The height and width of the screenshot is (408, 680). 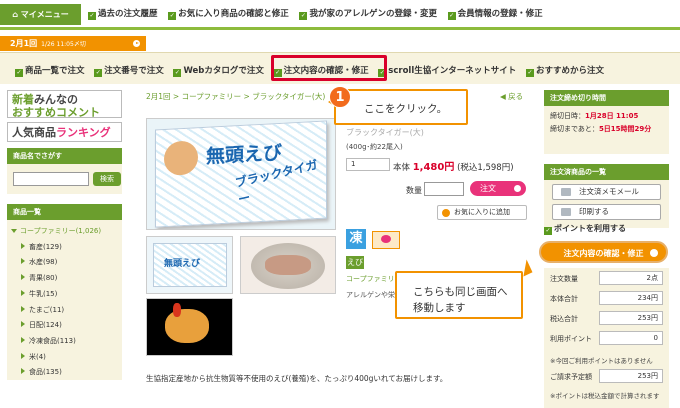 I want to click on link-member-info: ✓ 会員情報の登録・修正, so click(x=495, y=14).